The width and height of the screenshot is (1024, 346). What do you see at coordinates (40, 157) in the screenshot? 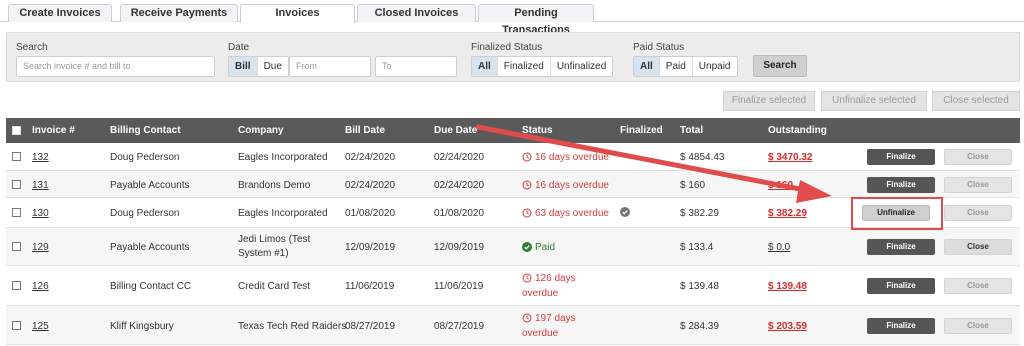
I see `invoice-number-link: 132` at bounding box center [40, 157].